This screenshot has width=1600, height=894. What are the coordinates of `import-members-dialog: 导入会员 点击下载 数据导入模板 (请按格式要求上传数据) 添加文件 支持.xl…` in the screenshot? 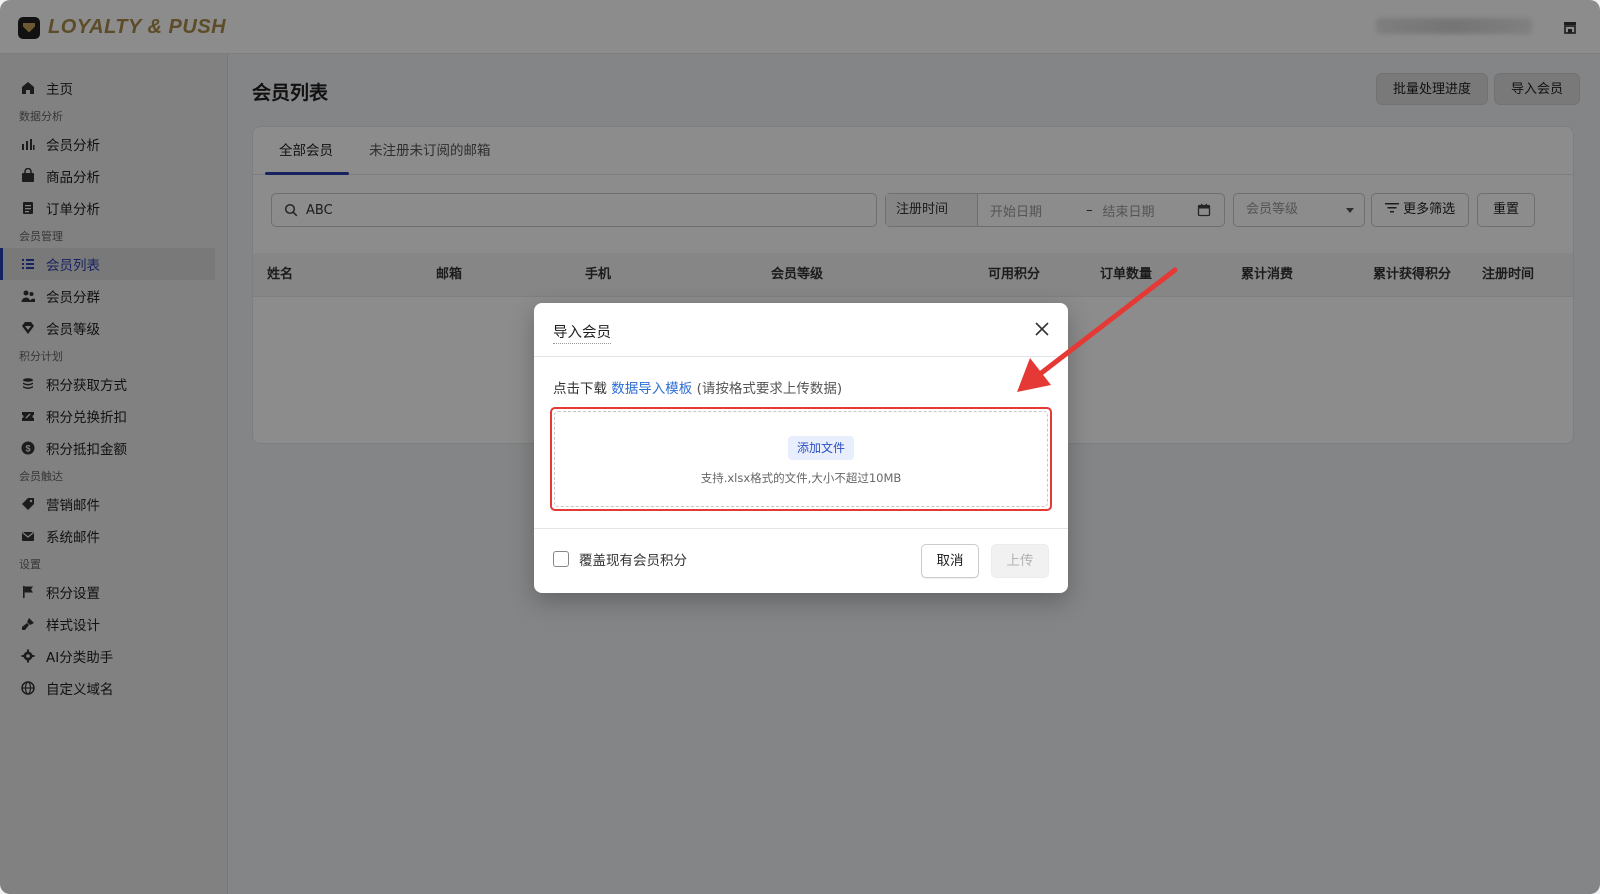 It's located at (801, 448).